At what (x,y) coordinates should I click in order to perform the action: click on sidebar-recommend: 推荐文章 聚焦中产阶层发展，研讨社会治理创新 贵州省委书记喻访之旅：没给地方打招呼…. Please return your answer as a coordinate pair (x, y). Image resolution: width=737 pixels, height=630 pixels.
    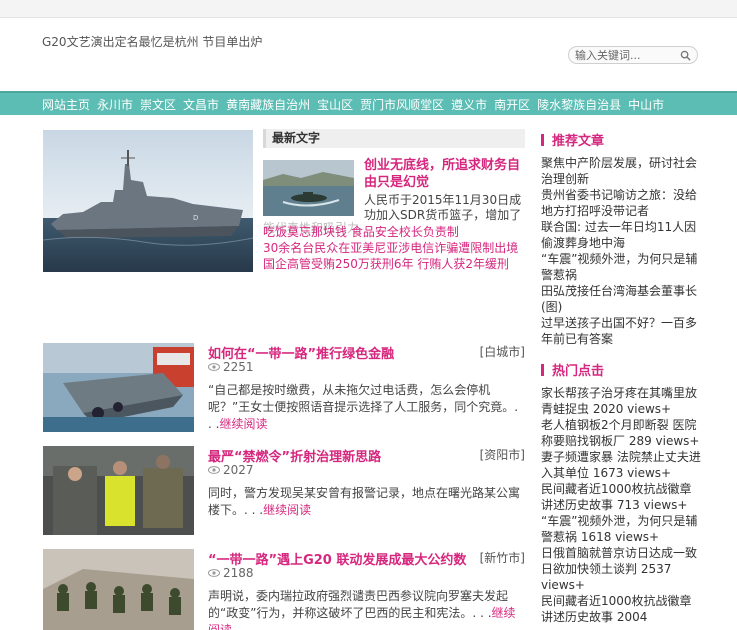
    Looking at the image, I should click on (621, 238).